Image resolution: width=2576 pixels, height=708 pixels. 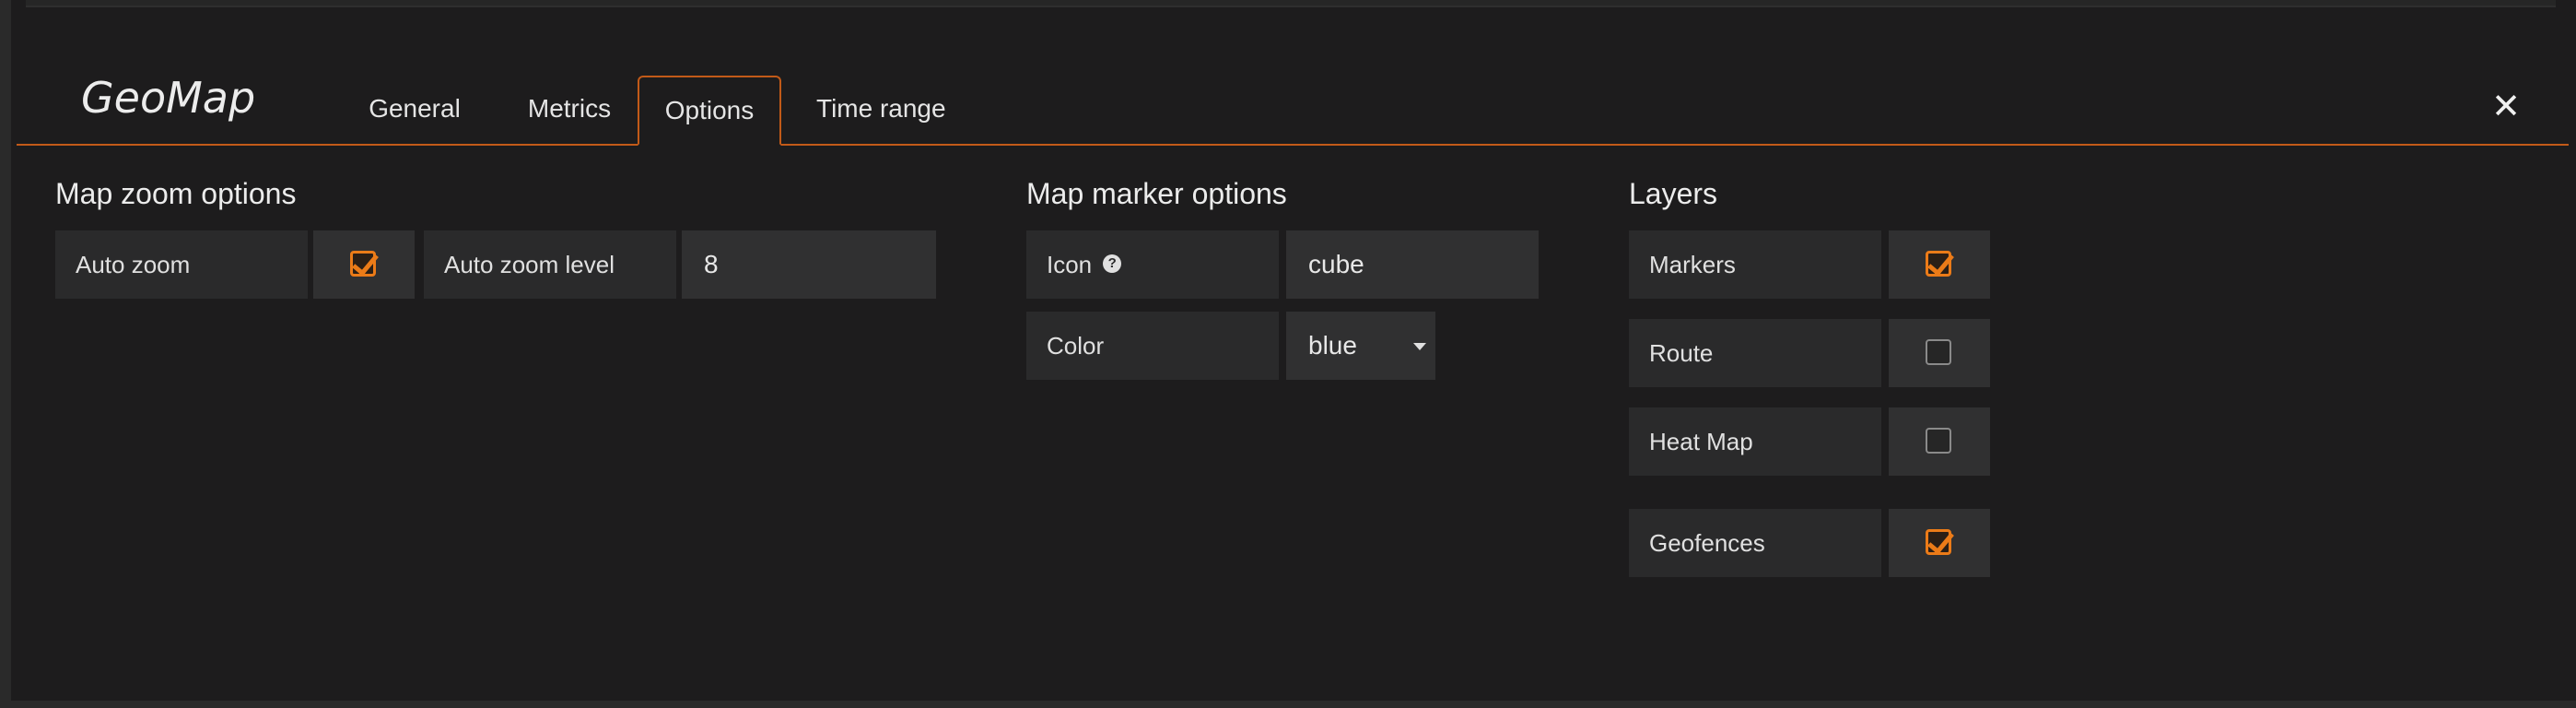 What do you see at coordinates (1755, 264) in the screenshot?
I see `layer-markers-label: Markers` at bounding box center [1755, 264].